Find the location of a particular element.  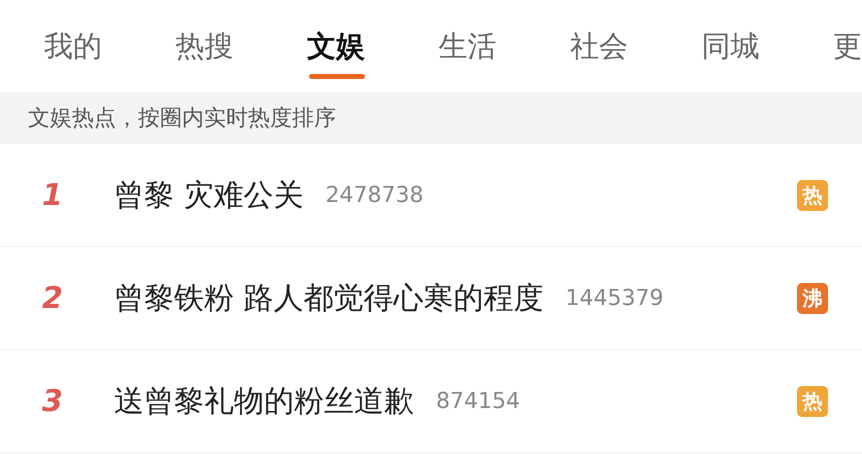

tab-indicator is located at coordinates (337, 76).